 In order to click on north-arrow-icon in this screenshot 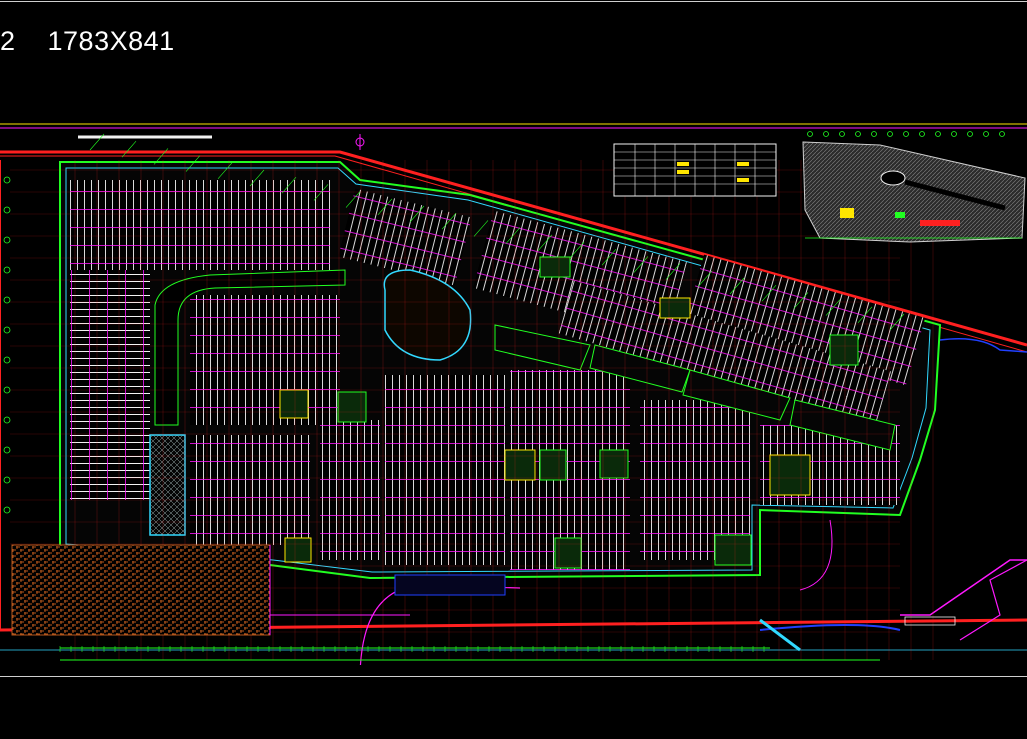, I will do `click(360, 142)`.